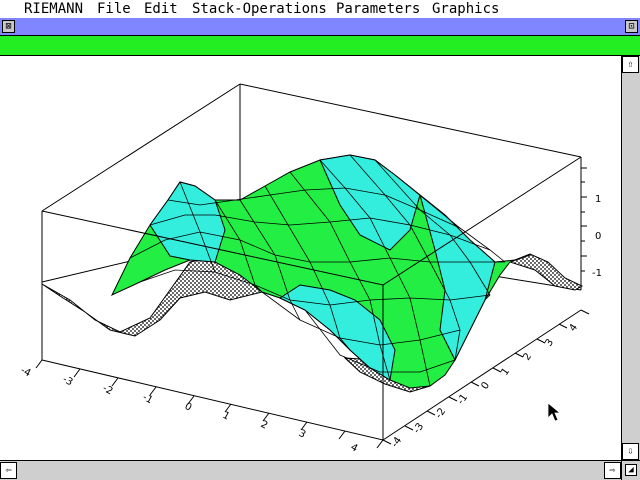 This screenshot has height=480, width=640. What do you see at coordinates (485, 386) in the screenshot?
I see `y-tick-label: 0` at bounding box center [485, 386].